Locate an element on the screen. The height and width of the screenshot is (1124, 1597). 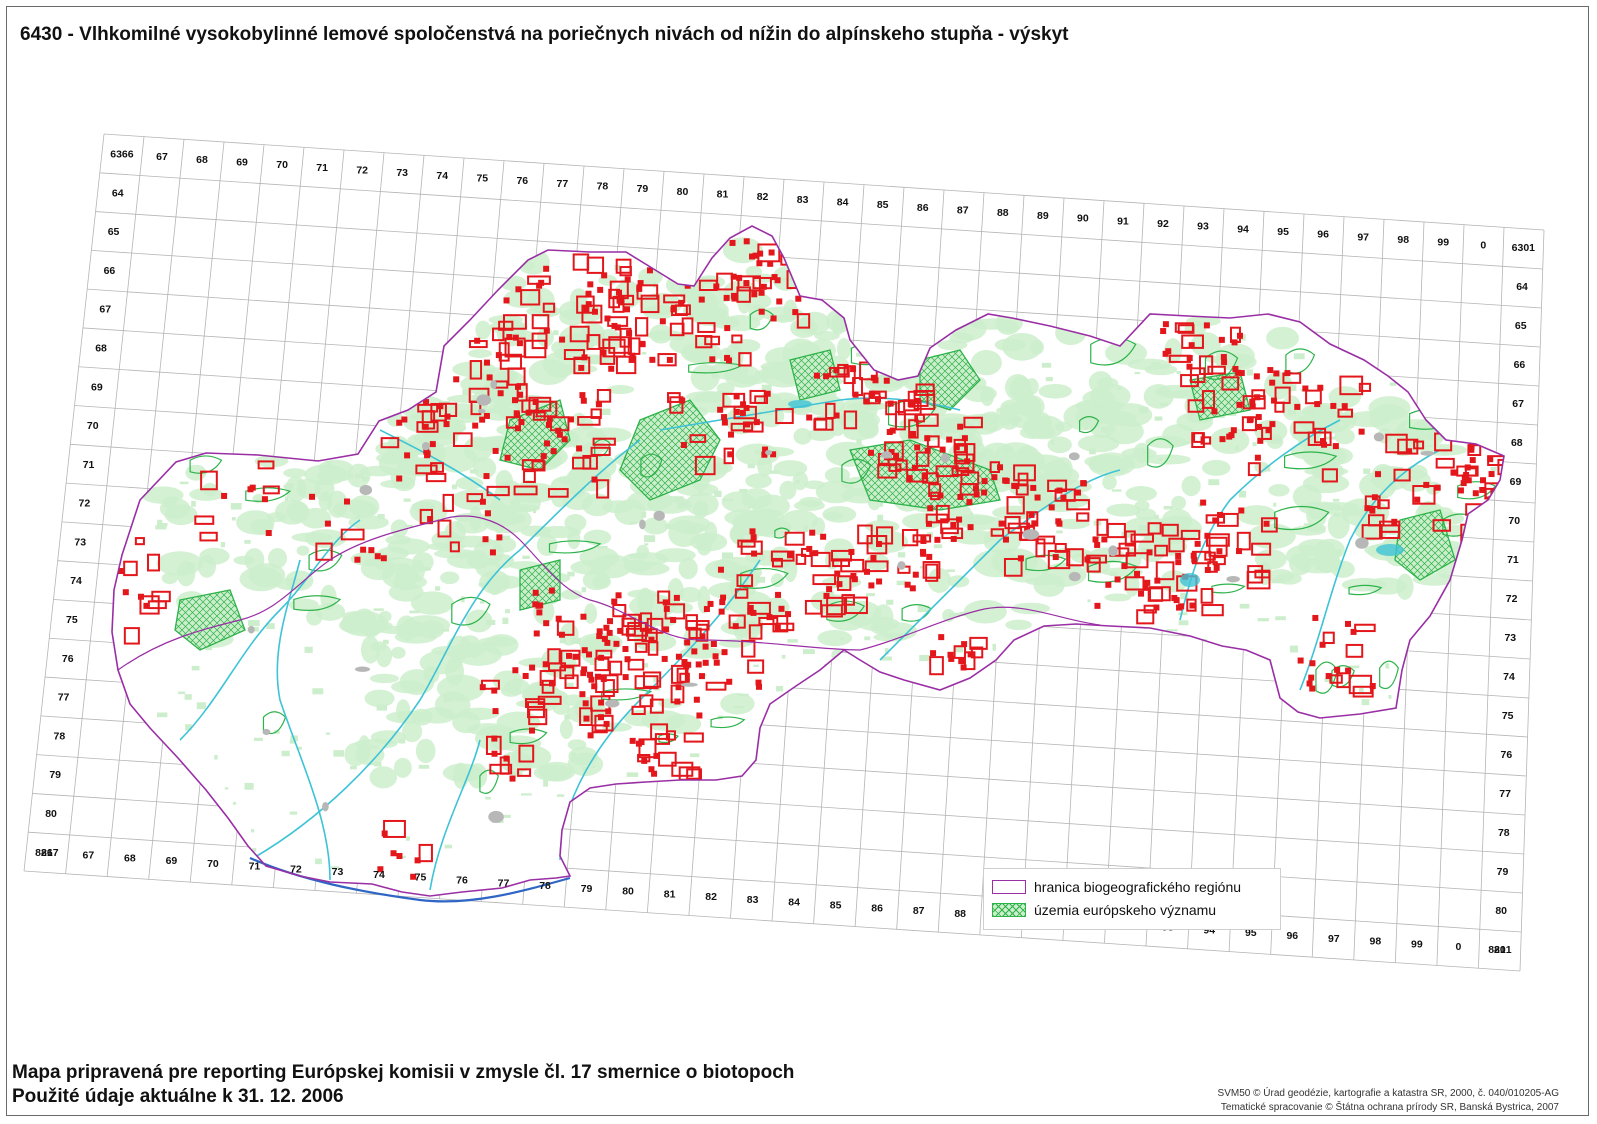
grid-label: 70 is located at coordinates (93, 426).